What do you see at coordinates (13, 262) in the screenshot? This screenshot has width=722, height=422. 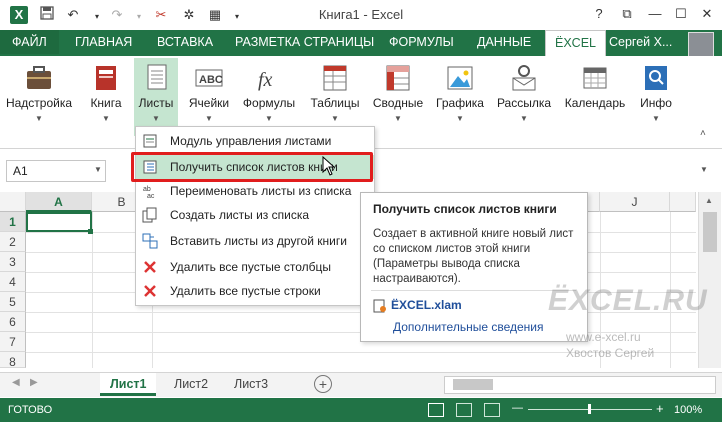 I see `row-header-3: 3` at bounding box center [13, 262].